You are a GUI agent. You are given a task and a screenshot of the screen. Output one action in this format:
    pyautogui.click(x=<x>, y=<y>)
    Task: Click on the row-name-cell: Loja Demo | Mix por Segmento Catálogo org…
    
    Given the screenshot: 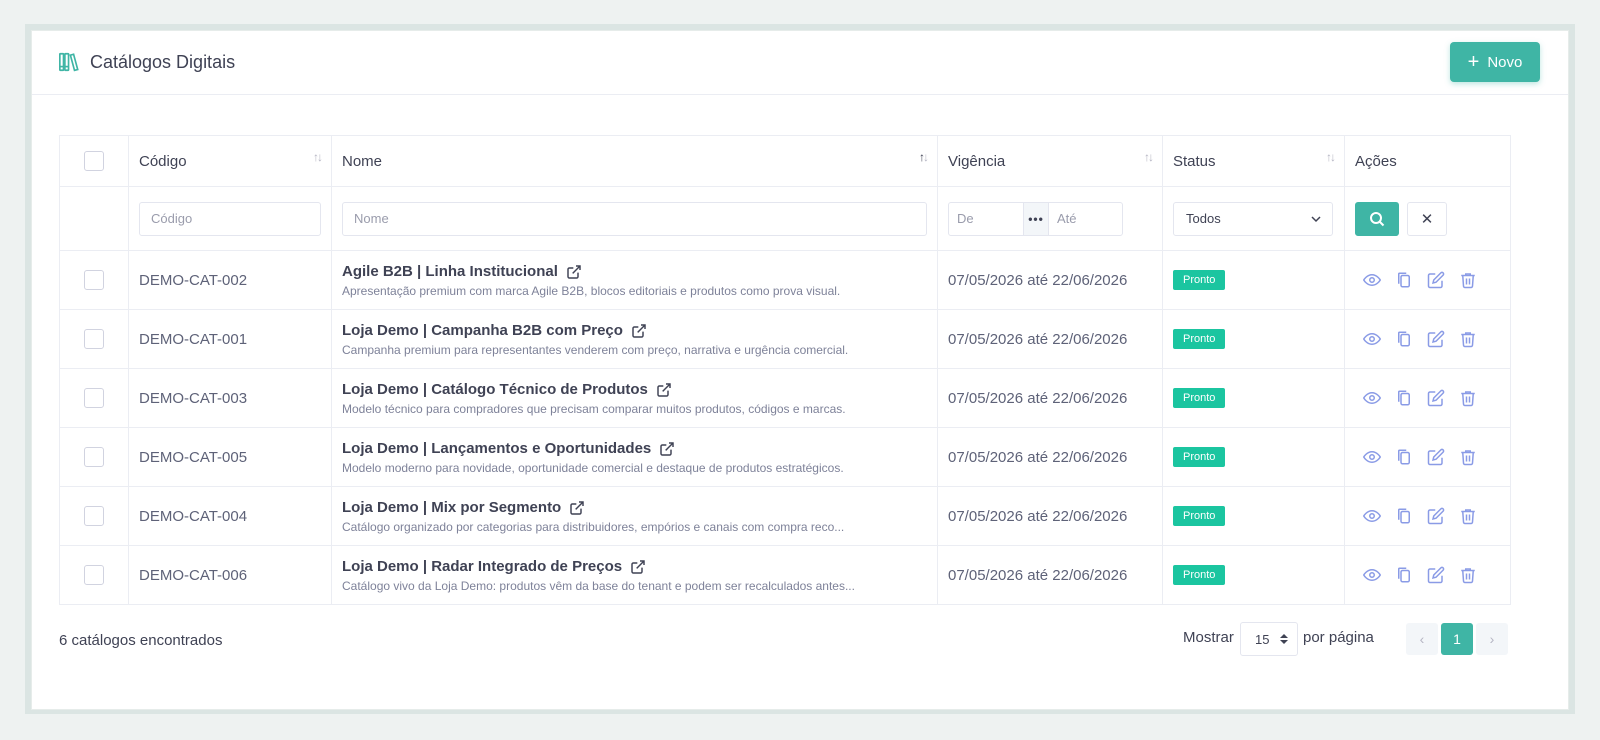 What is the action you would take?
    pyautogui.click(x=634, y=516)
    